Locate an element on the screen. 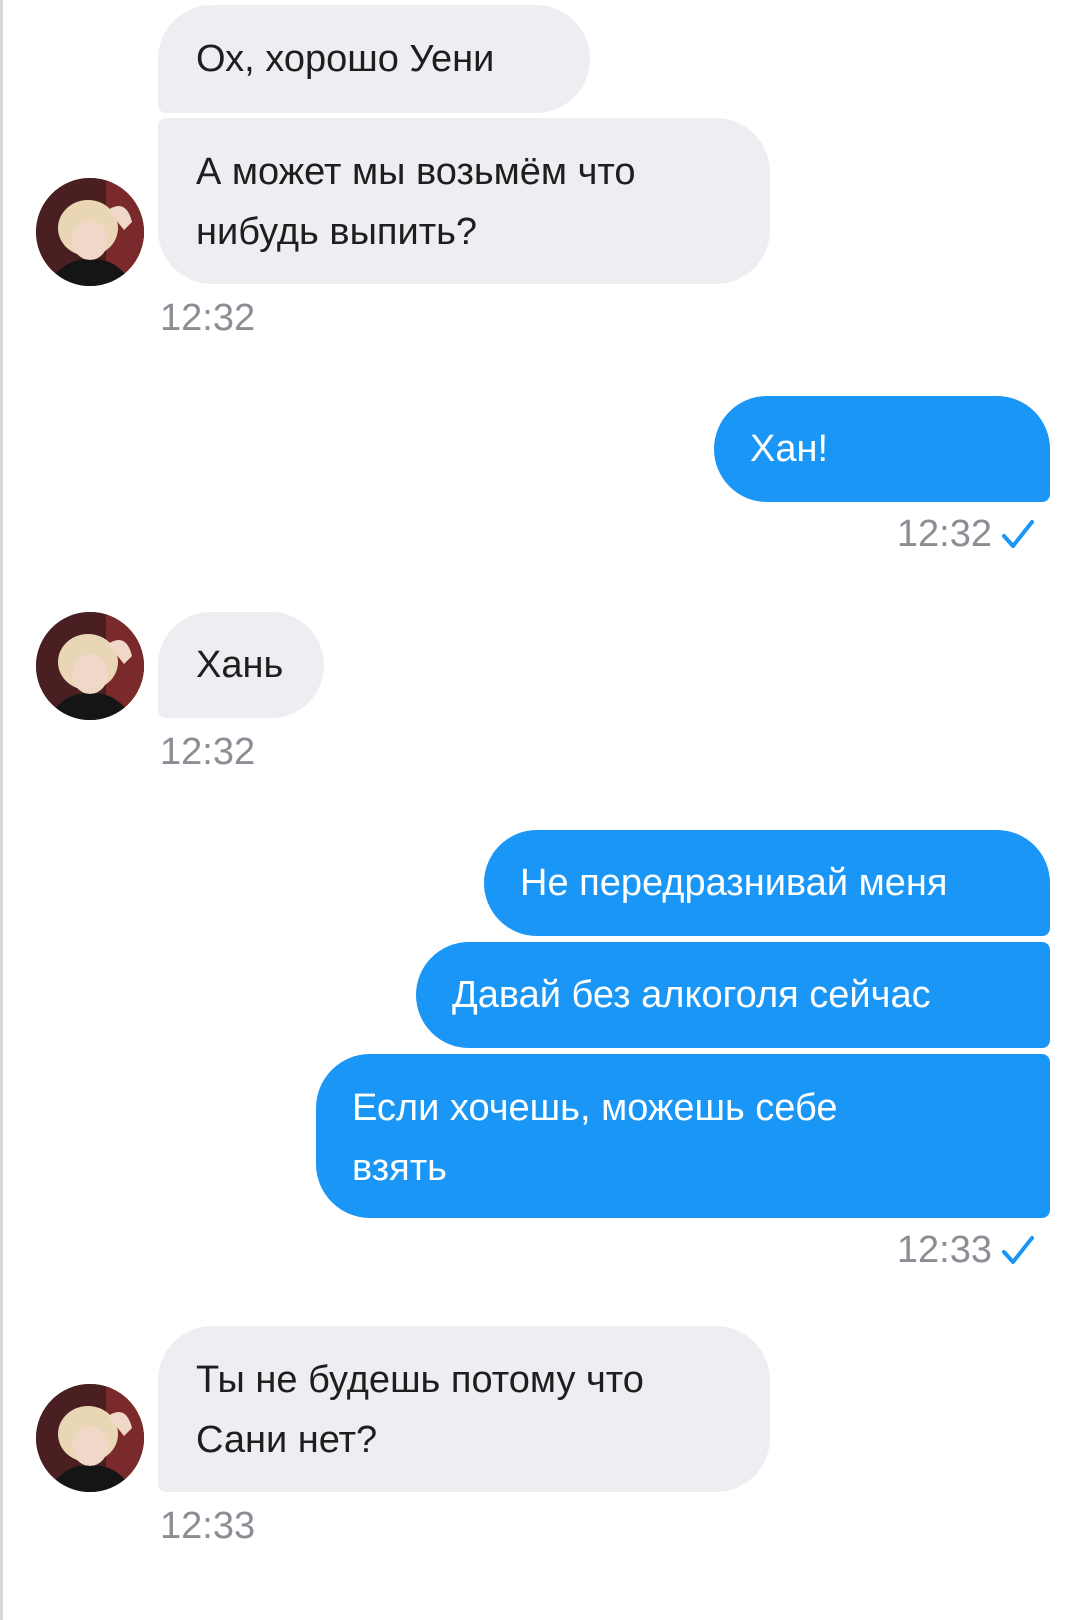  message-incoming: Ты не будешь потому что Сани нет? is located at coordinates (464, 1409).